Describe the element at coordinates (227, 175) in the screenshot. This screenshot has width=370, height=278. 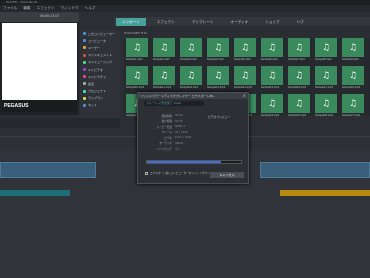
I see `cancel-button: キャンセル` at that location.